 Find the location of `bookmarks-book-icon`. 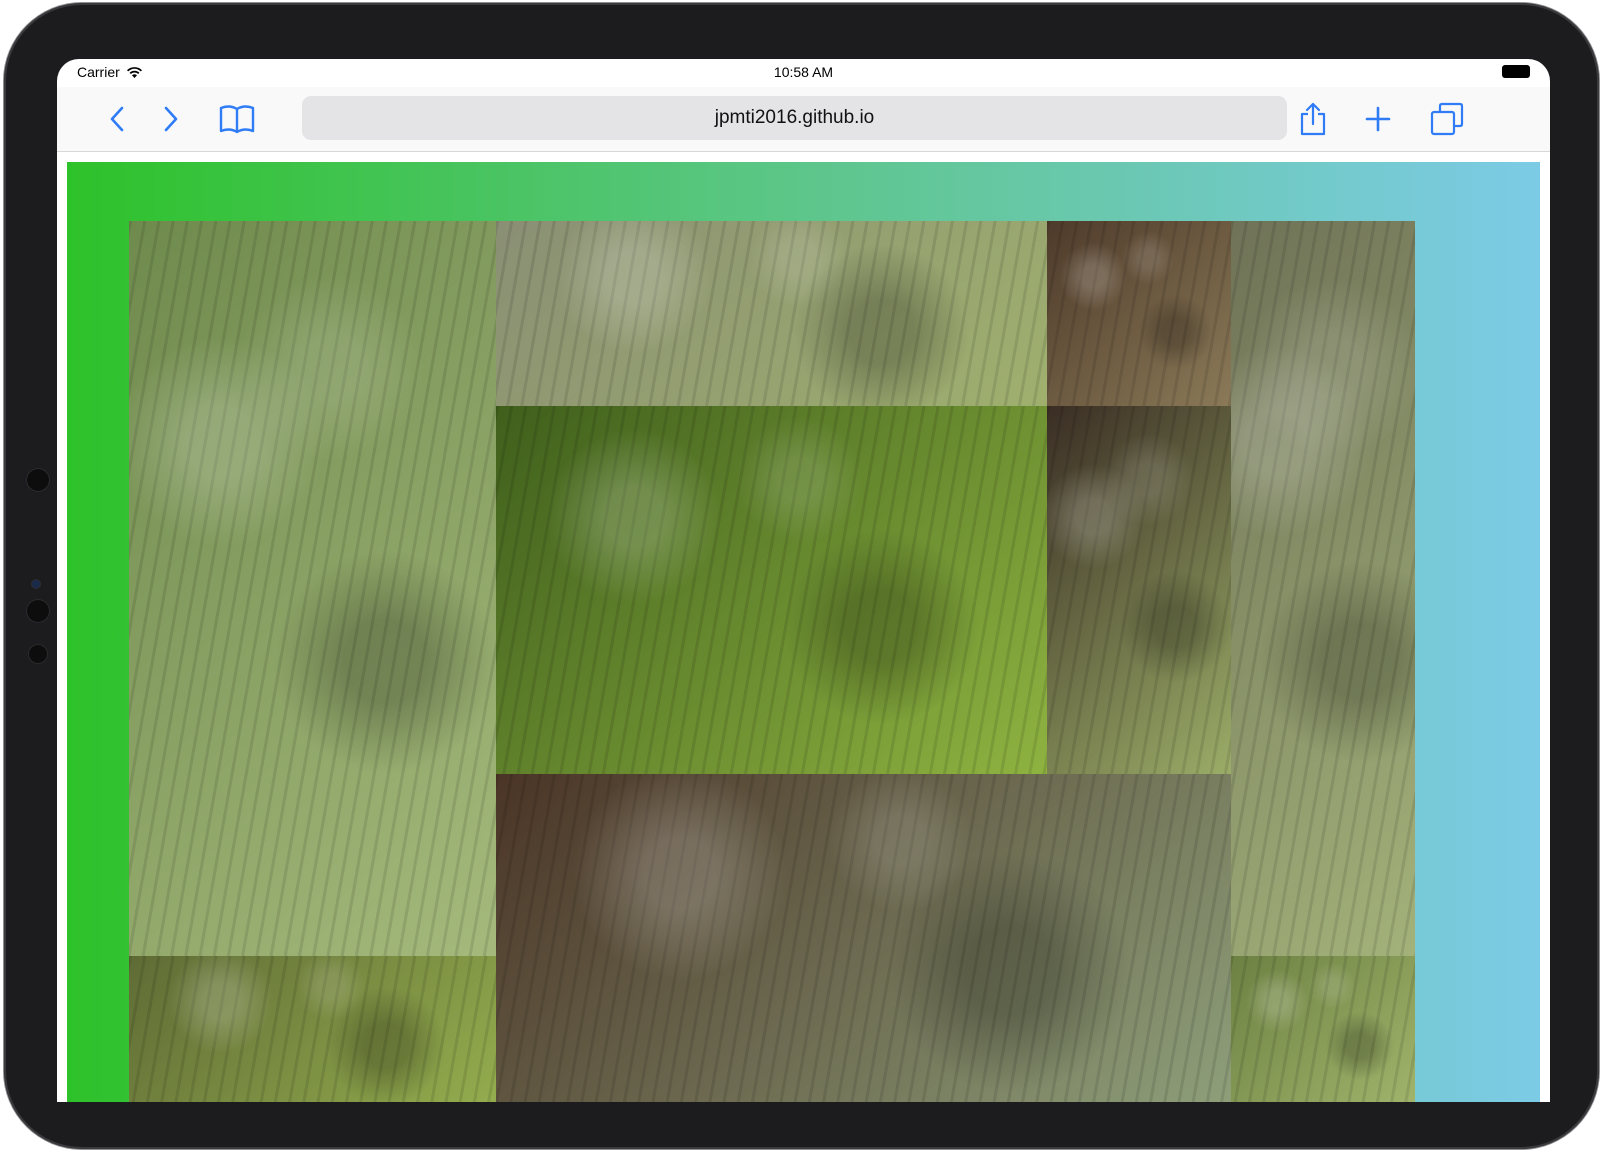

bookmarks-book-icon is located at coordinates (237, 119).